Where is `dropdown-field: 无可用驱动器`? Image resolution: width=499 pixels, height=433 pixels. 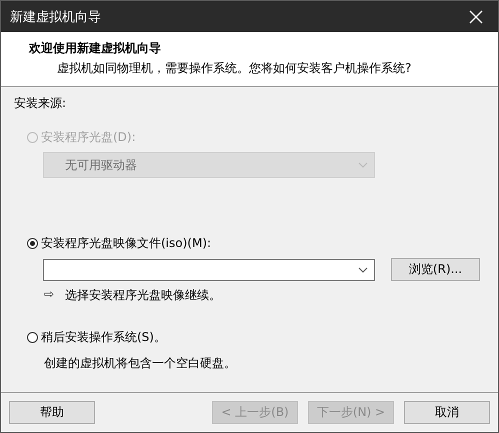 dropdown-field: 无可用驱动器 is located at coordinates (209, 165).